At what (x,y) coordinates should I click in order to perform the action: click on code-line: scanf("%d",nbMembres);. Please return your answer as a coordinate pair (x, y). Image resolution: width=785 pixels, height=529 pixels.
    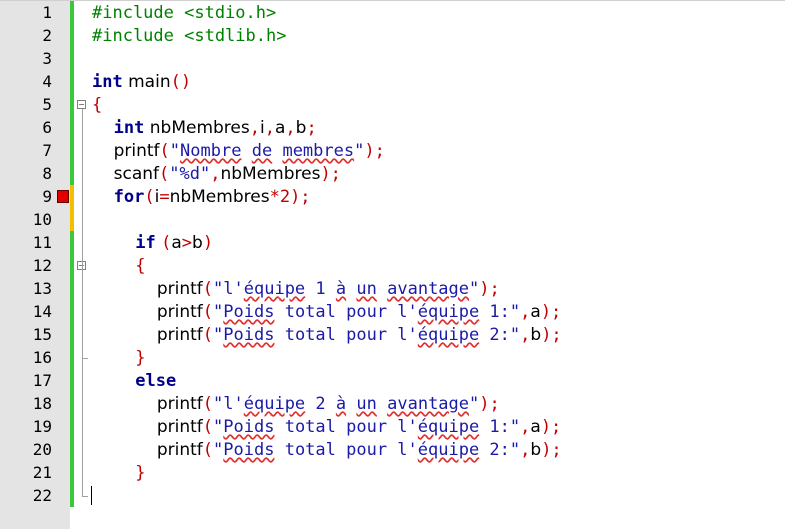
    Looking at the image, I should click on (216, 173).